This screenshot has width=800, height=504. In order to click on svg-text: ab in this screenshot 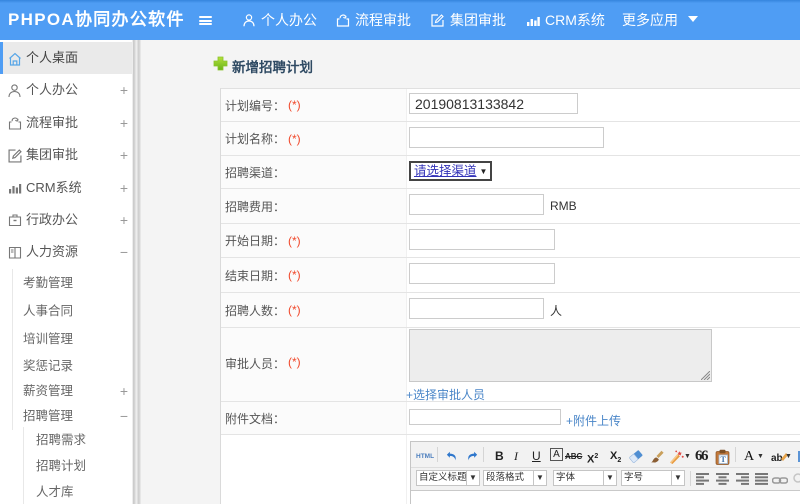, I will do `click(777, 458)`.